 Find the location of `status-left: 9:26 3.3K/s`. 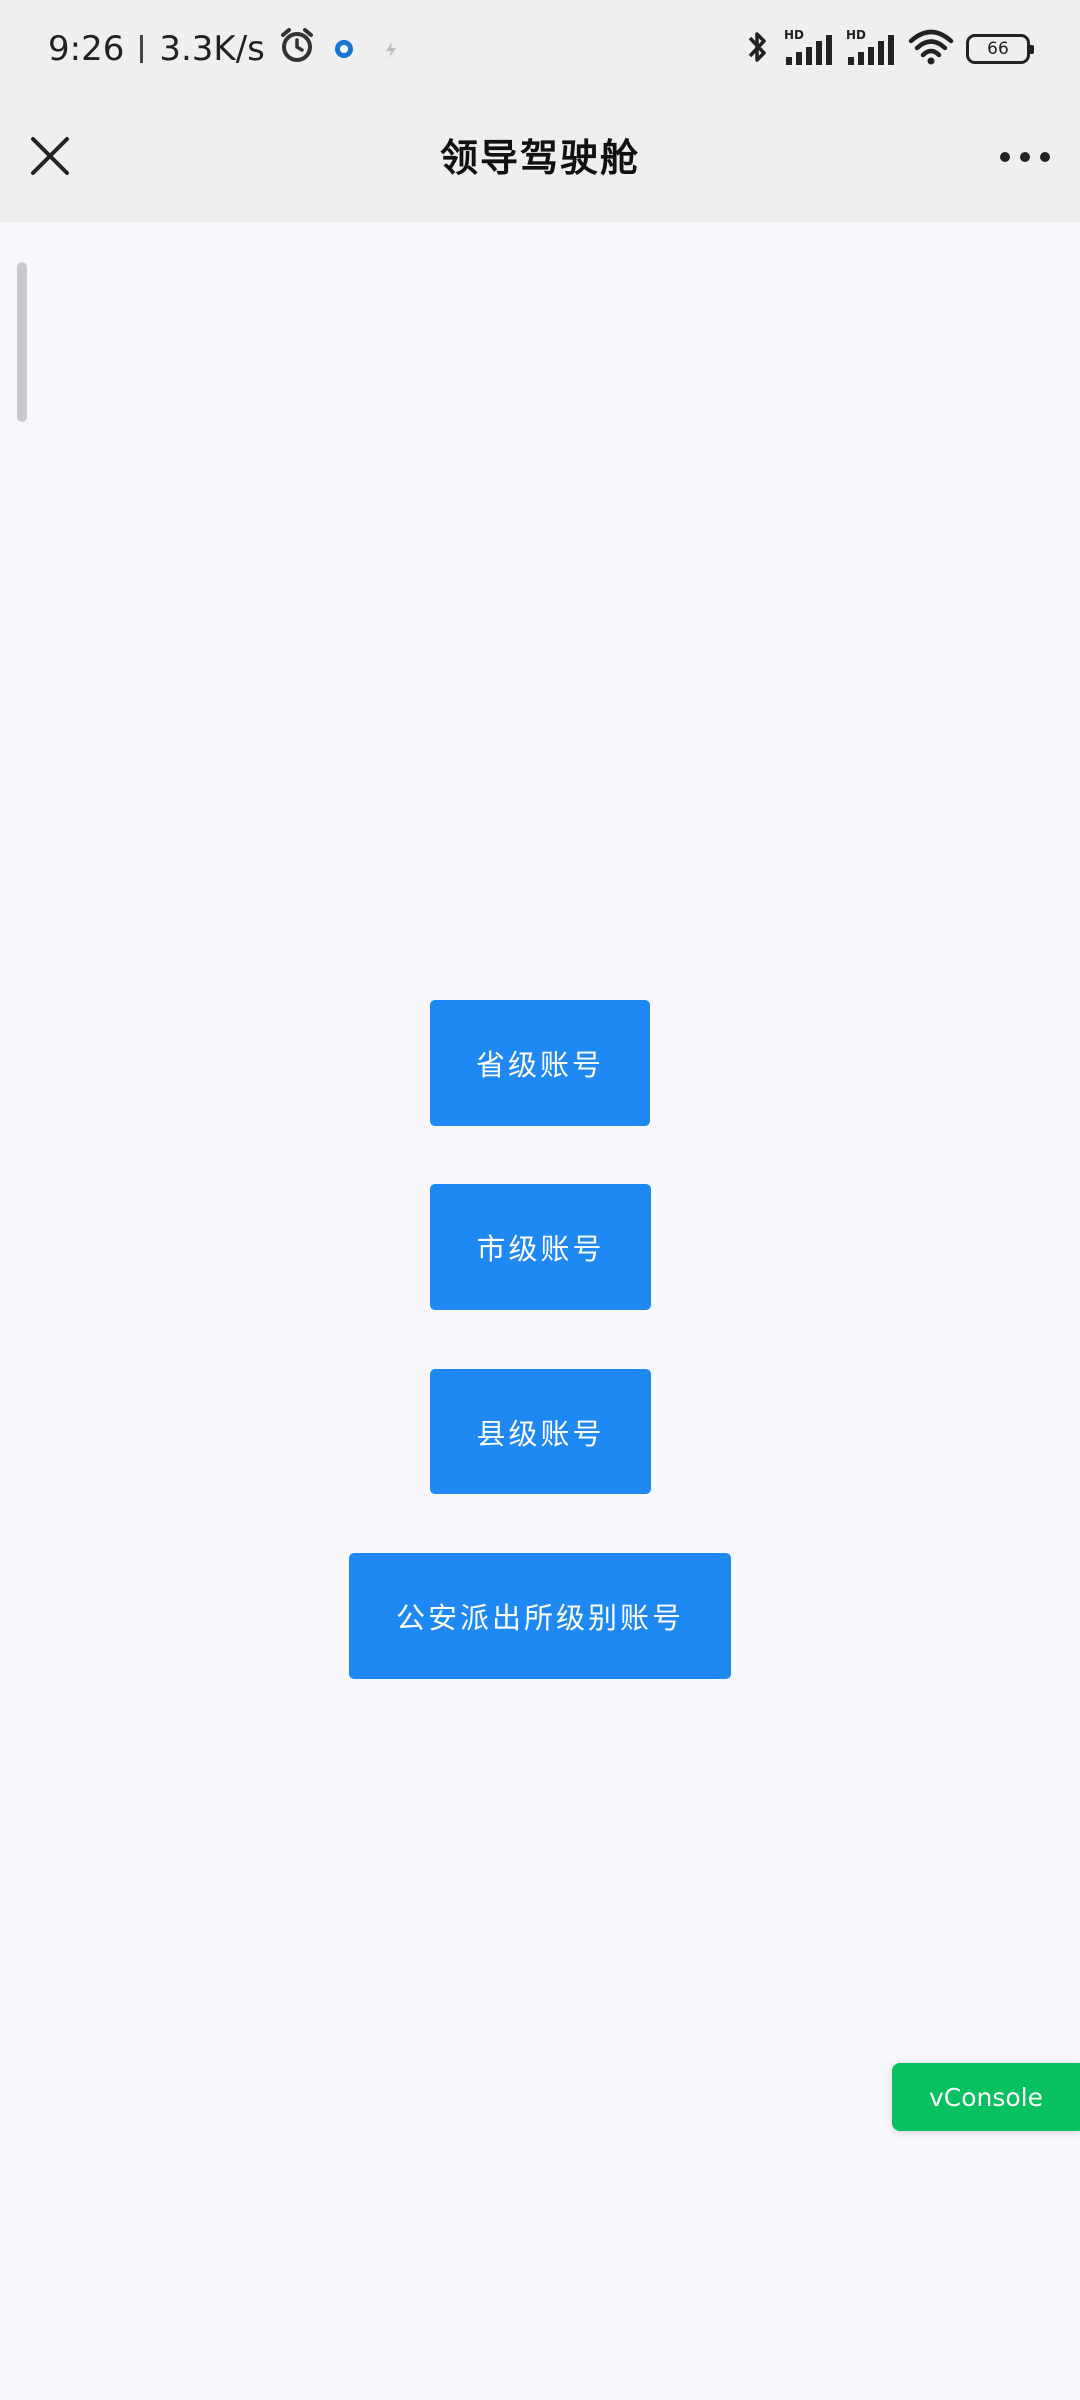

status-left: 9:26 3.3K/s is located at coordinates (224, 49).